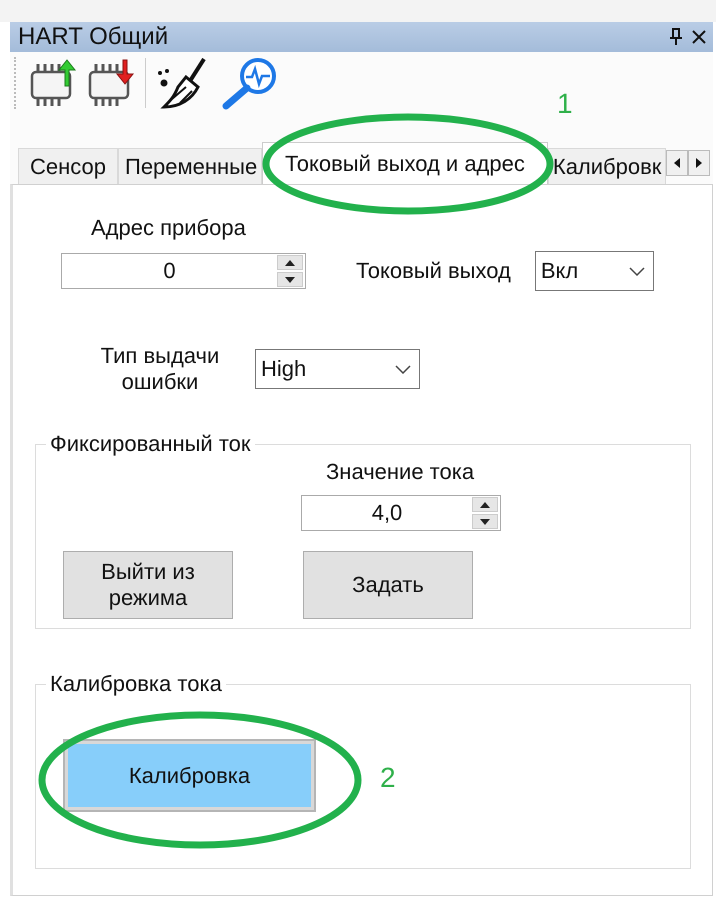 Image resolution: width=716 pixels, height=908 pixels. I want to click on close-icon, so click(699, 37).